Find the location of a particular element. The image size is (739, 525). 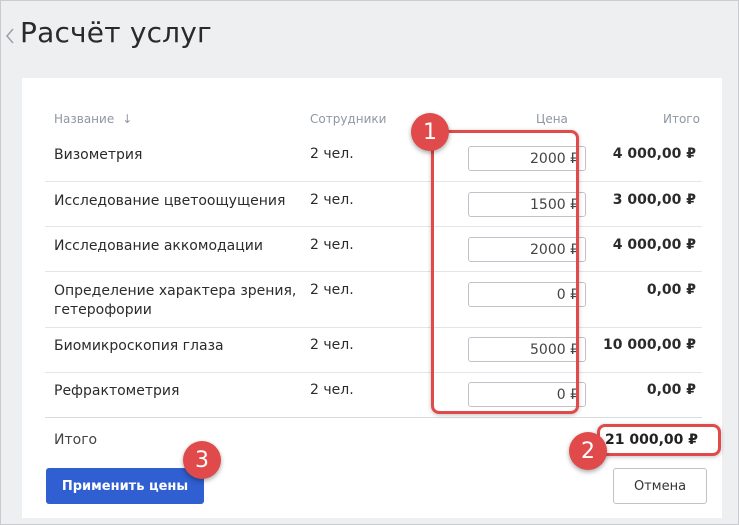

column-header-name-label: Название is located at coordinates (84, 119).